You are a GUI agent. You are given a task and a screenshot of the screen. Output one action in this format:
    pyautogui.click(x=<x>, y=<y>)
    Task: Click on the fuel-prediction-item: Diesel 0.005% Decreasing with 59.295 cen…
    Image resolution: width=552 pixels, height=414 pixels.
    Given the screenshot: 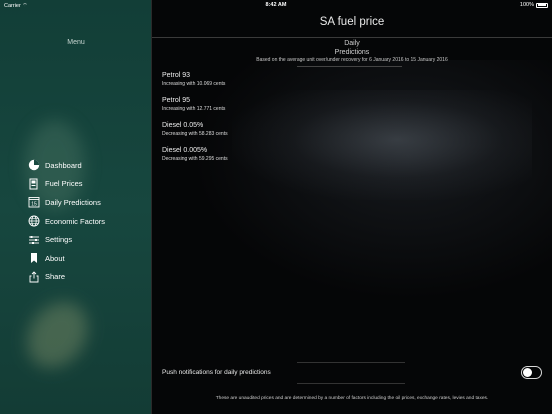 What is the action you would take?
    pyautogui.click(x=195, y=154)
    